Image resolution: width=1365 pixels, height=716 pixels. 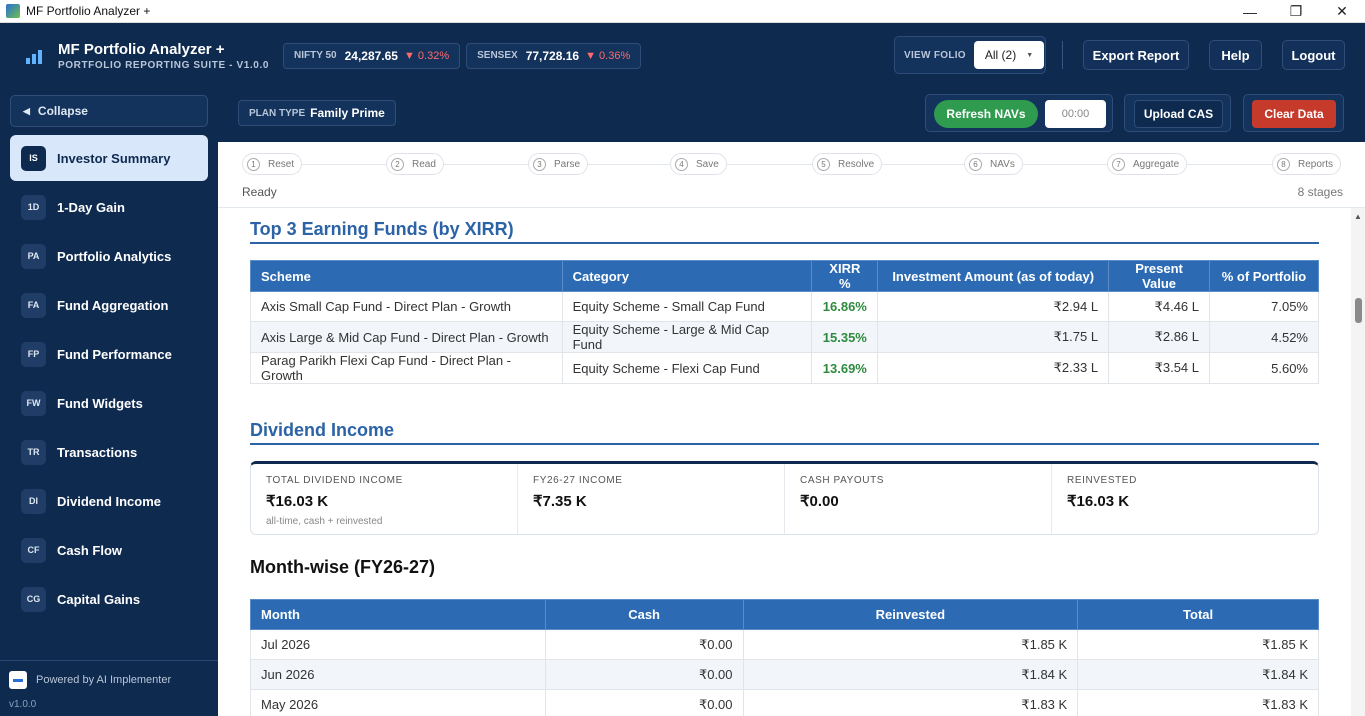 What do you see at coordinates (104, 680) in the screenshot?
I see `powered-by-text: Powered by AI Implementer` at bounding box center [104, 680].